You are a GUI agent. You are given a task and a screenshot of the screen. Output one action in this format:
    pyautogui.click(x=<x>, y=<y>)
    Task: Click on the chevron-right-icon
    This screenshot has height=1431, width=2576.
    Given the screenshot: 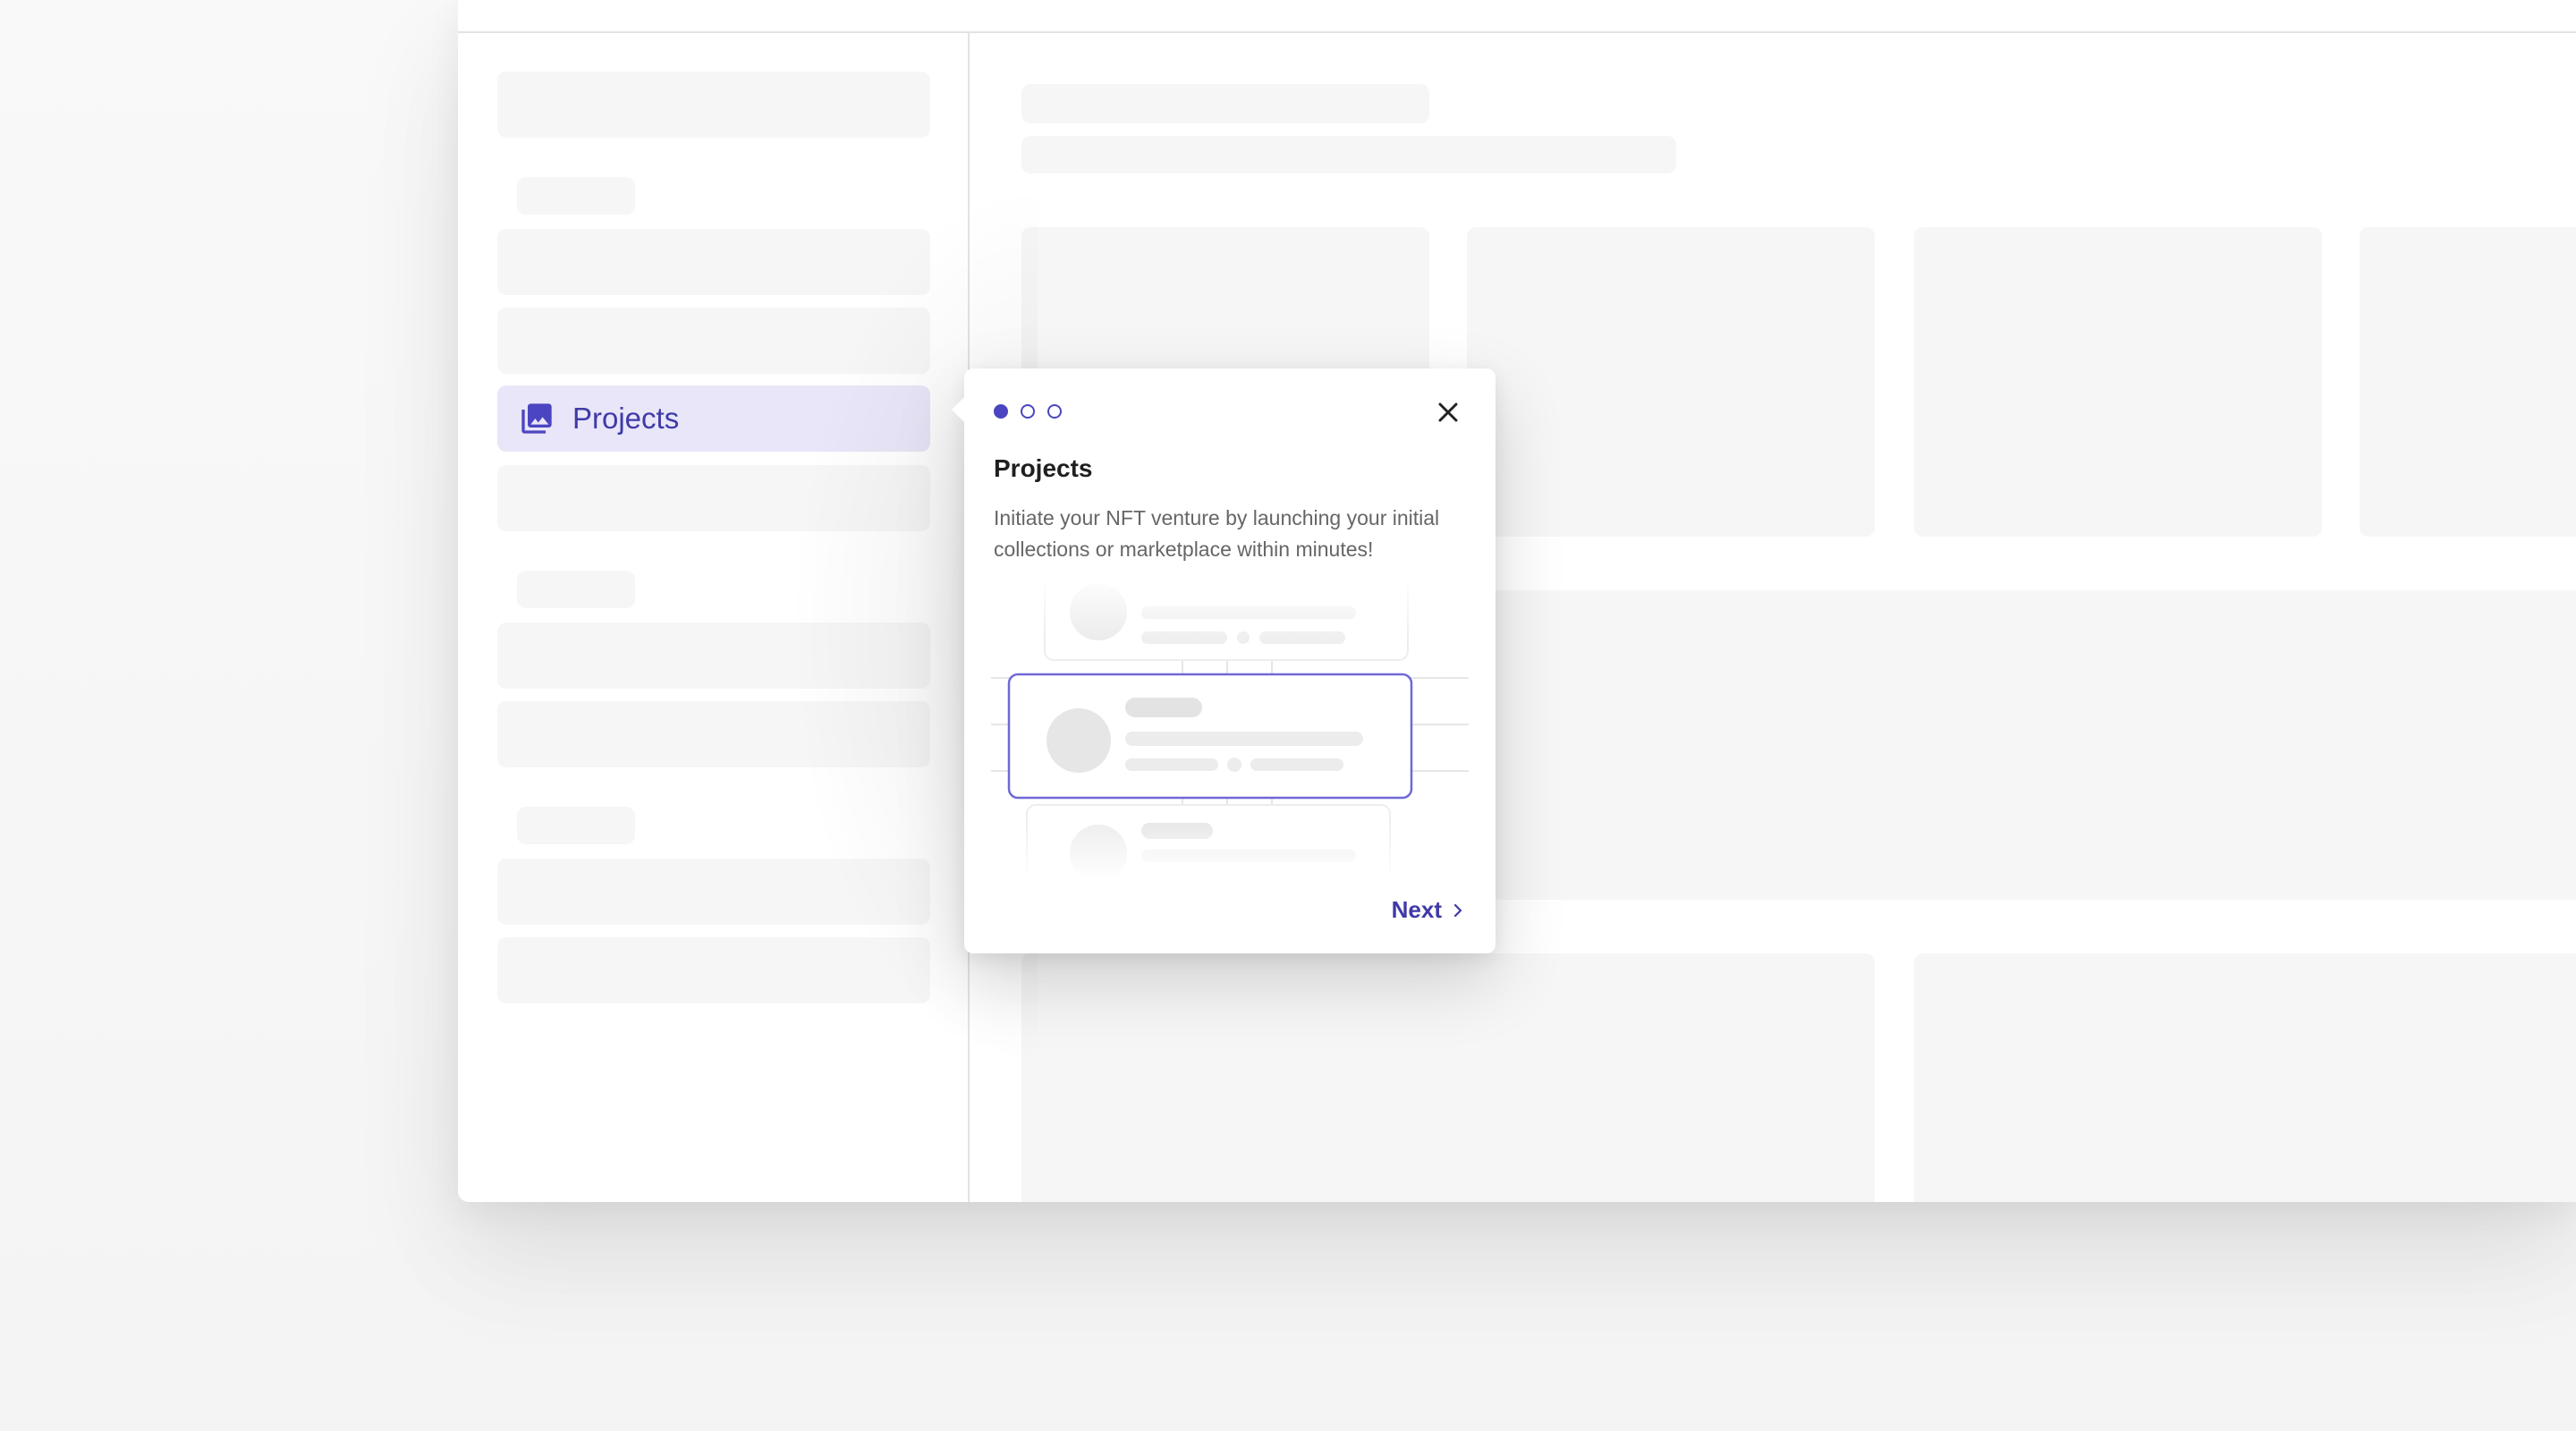 What is the action you would take?
    pyautogui.click(x=1457, y=910)
    